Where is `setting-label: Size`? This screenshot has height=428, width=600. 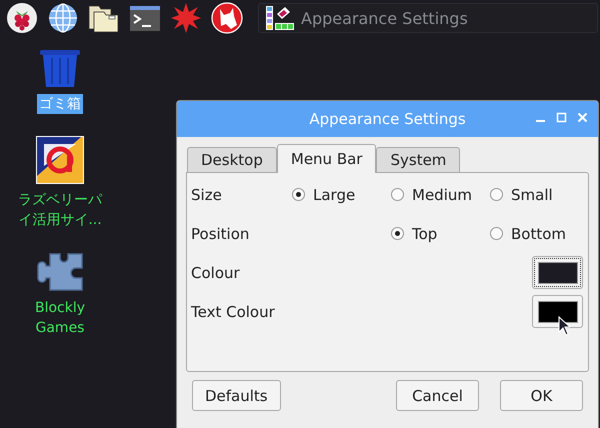 setting-label: Size is located at coordinates (207, 195).